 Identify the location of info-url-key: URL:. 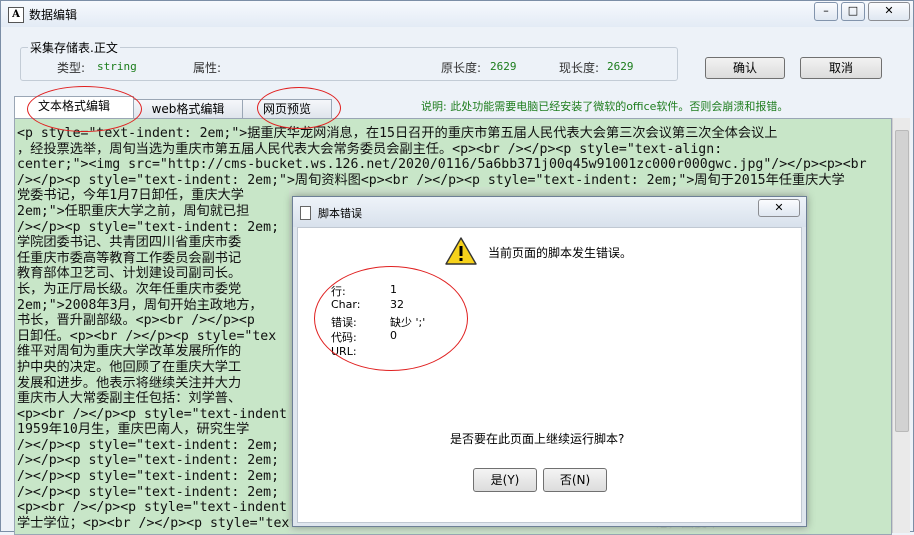
(344, 351).